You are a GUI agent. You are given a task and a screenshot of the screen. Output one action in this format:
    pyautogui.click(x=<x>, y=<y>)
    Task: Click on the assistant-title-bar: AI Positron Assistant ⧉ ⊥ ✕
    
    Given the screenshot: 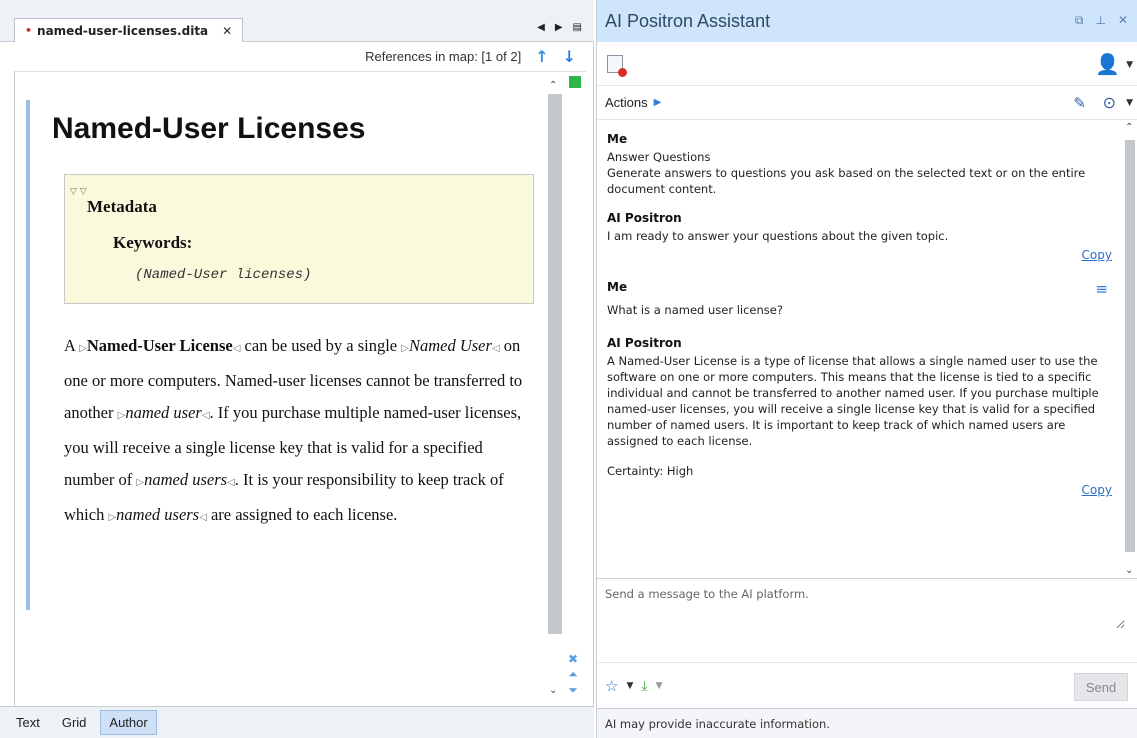 What is the action you would take?
    pyautogui.click(x=867, y=21)
    